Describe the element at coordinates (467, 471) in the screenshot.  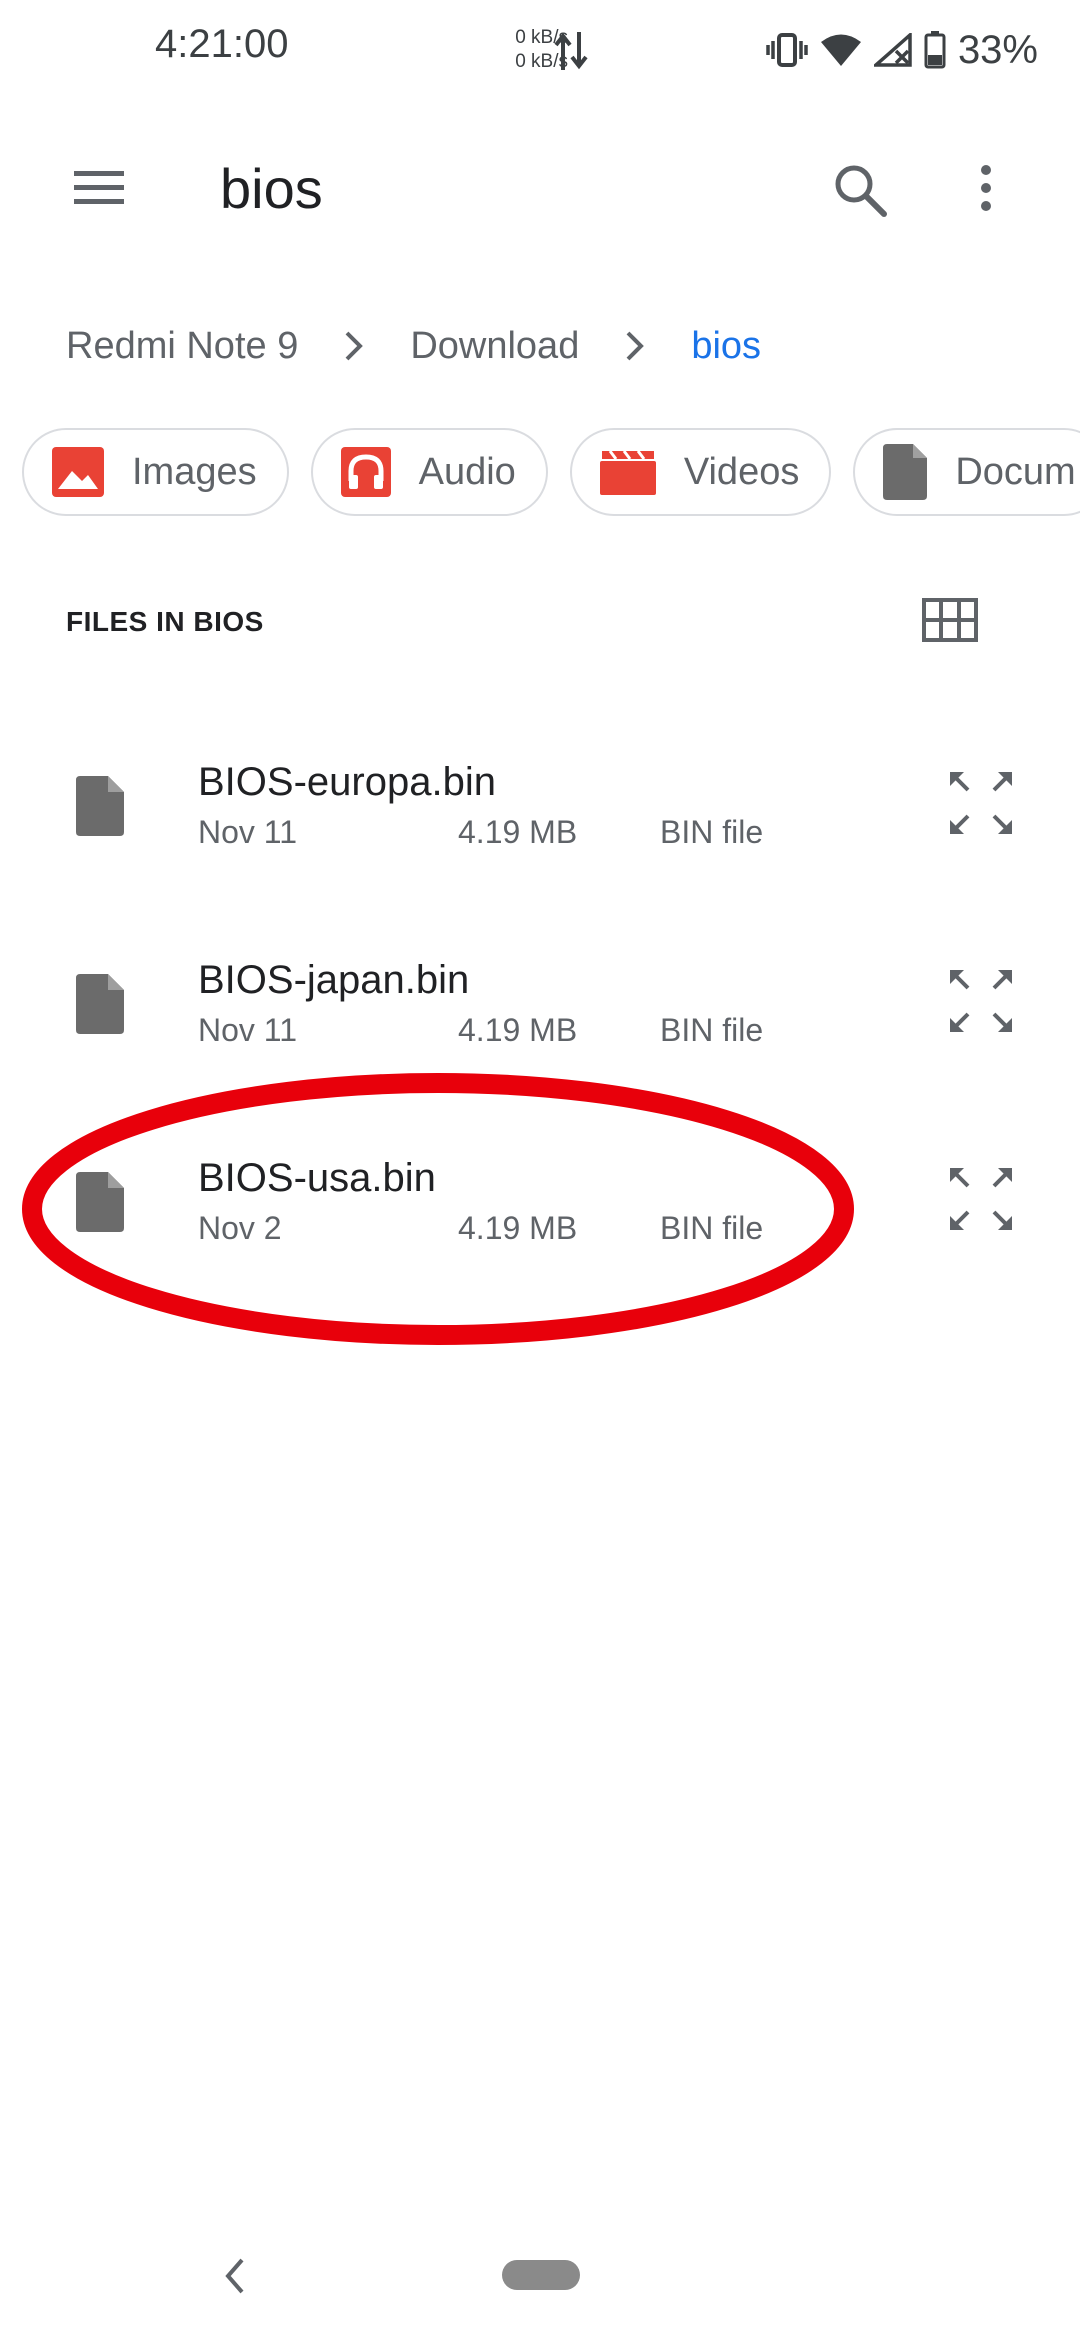
I see `chip-audio-label: Audio` at that location.